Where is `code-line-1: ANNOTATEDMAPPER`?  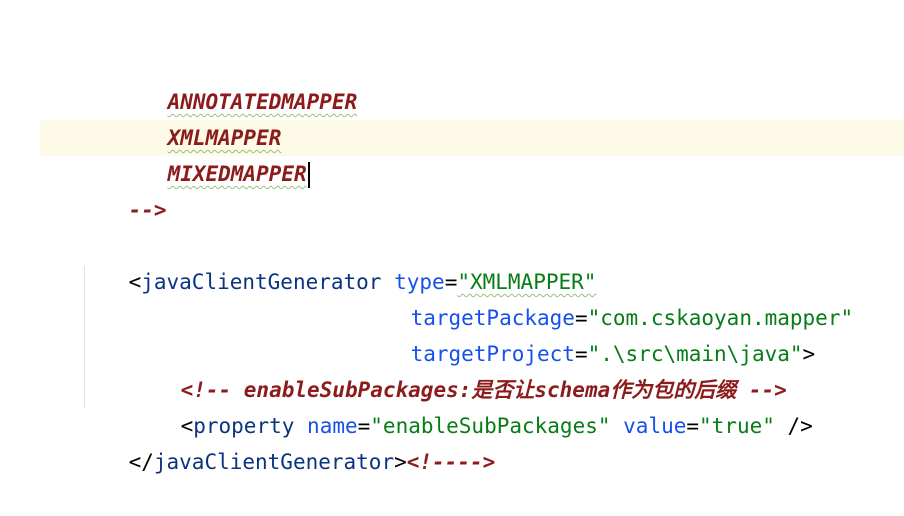
code-line-1: ANNOTATEDMAPPER is located at coordinates (237, 81).